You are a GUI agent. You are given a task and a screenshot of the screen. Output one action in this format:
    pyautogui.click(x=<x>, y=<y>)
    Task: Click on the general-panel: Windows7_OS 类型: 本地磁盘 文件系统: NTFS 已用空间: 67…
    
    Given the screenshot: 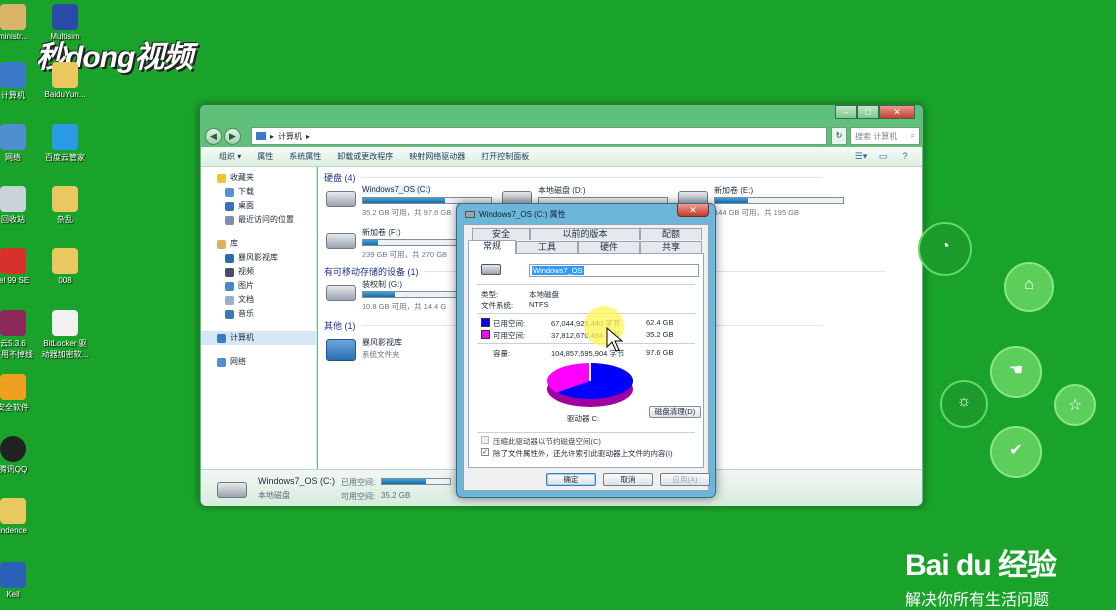 What is the action you would take?
    pyautogui.click(x=586, y=360)
    